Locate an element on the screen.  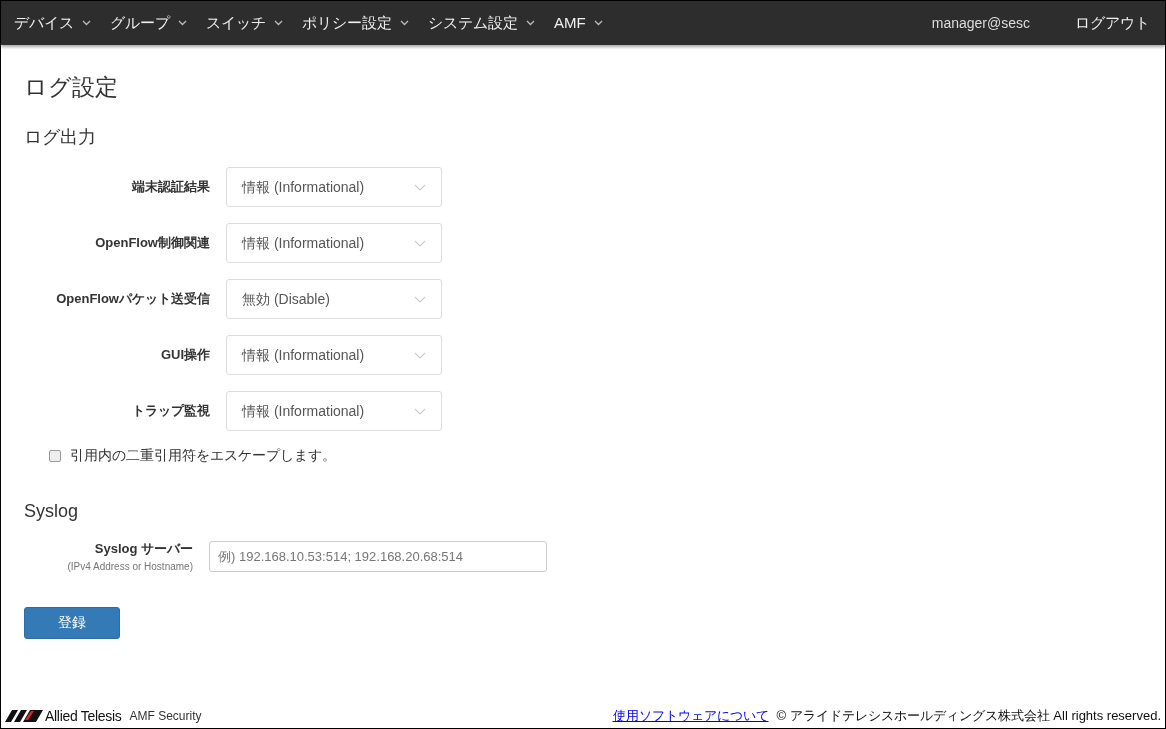
nav-menu: システム設定 is located at coordinates (481, 23).